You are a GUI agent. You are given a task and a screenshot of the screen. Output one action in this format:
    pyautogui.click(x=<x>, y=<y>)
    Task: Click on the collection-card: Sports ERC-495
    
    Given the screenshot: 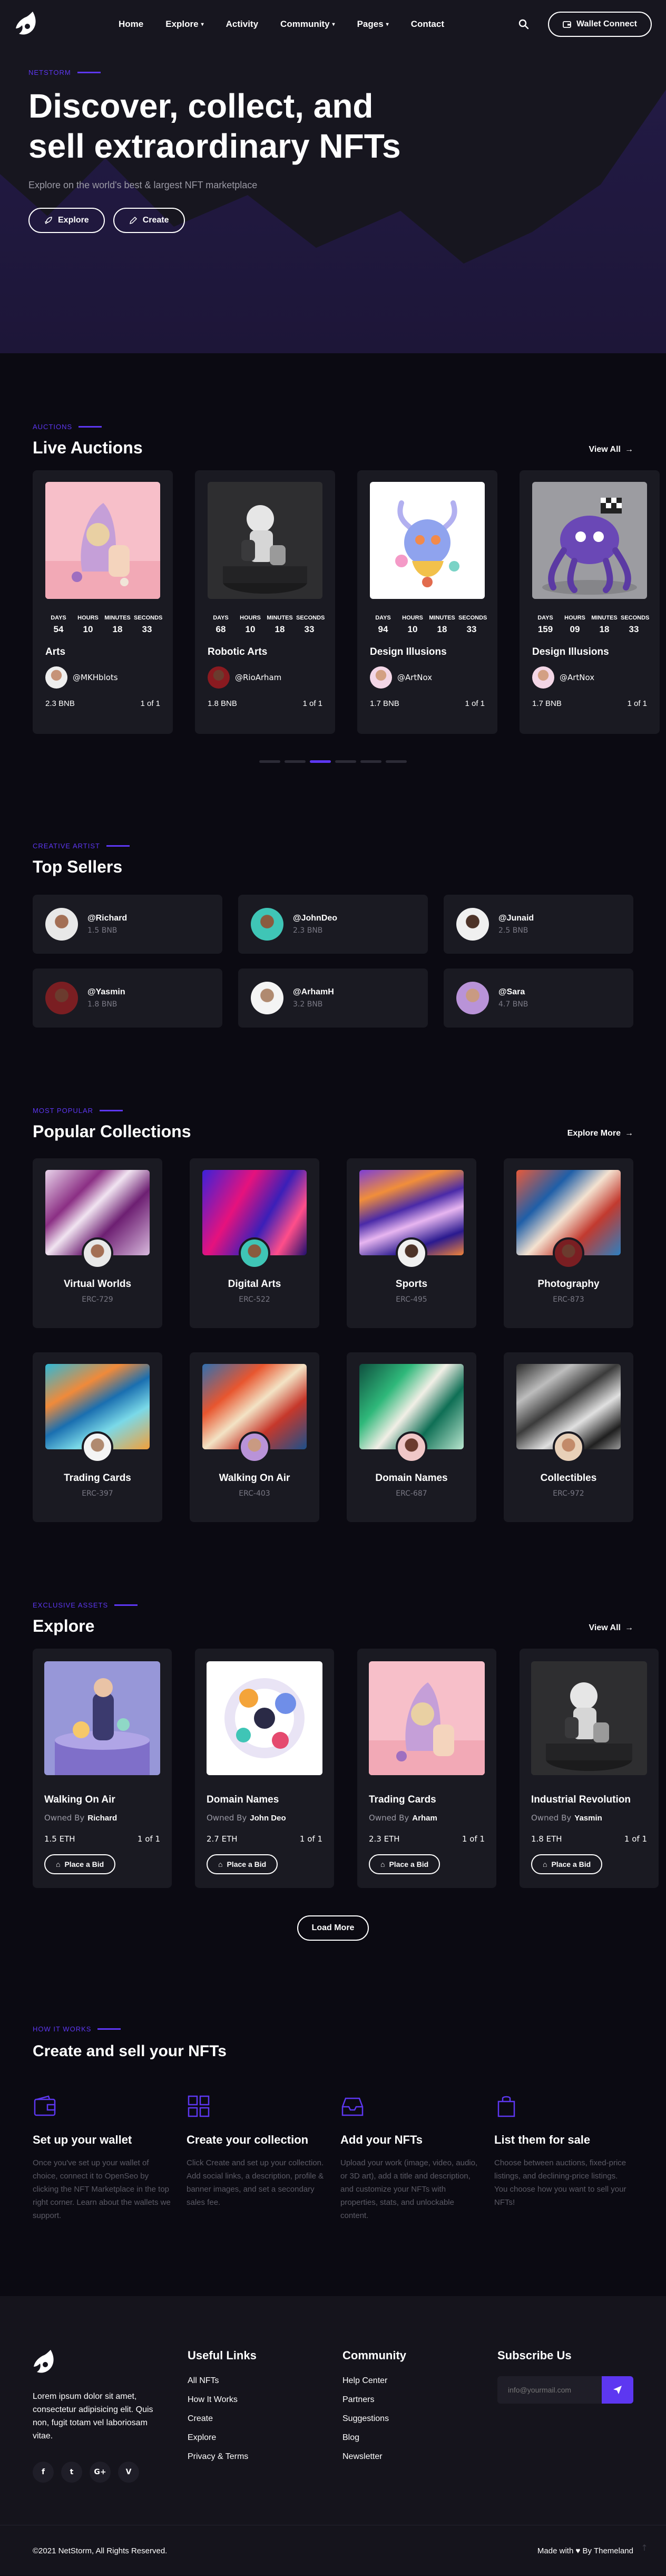 What is the action you would take?
    pyautogui.click(x=411, y=1243)
    